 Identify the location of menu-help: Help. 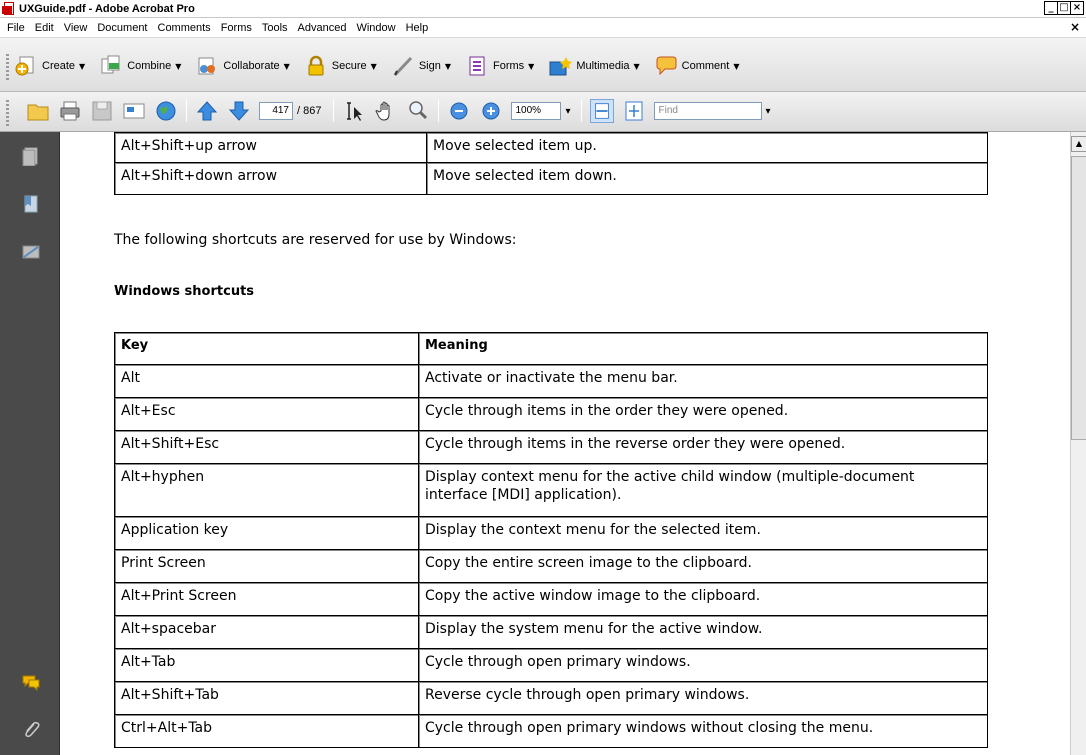
(417, 28).